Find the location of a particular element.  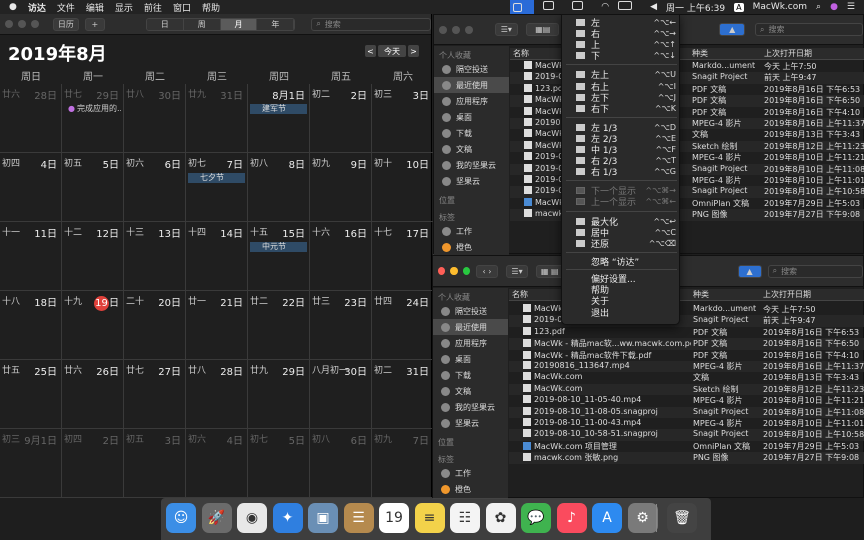

day-cell: 初七 7日 七夕节 is located at coordinates (217, 187).